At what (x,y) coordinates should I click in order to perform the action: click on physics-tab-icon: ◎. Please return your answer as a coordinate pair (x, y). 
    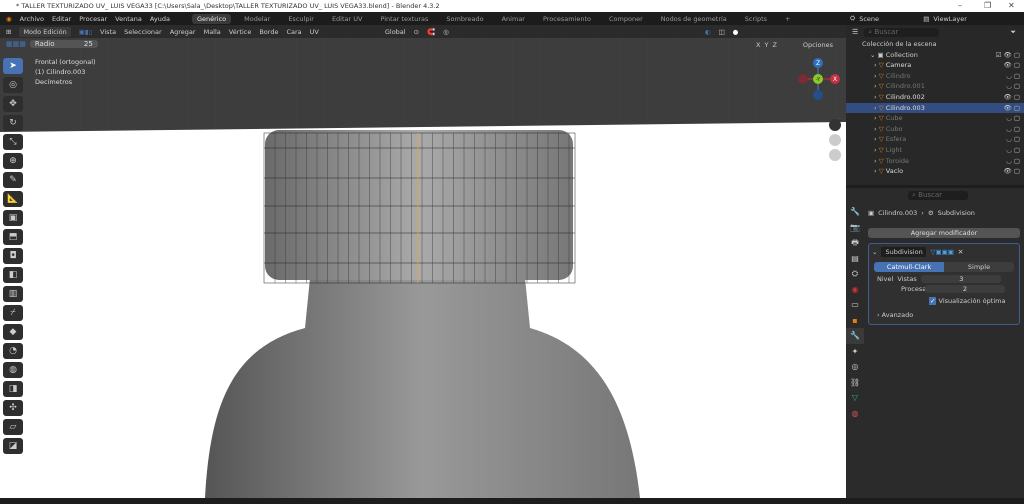
    Looking at the image, I should click on (855, 367).